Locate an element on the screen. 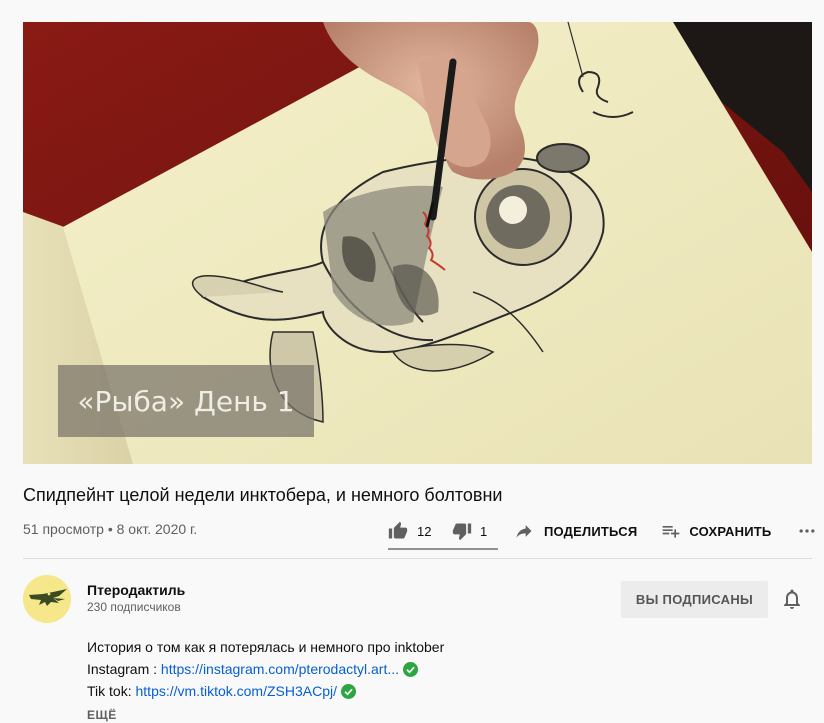  save-button: СОХРАНИТЬ is located at coordinates (716, 531).